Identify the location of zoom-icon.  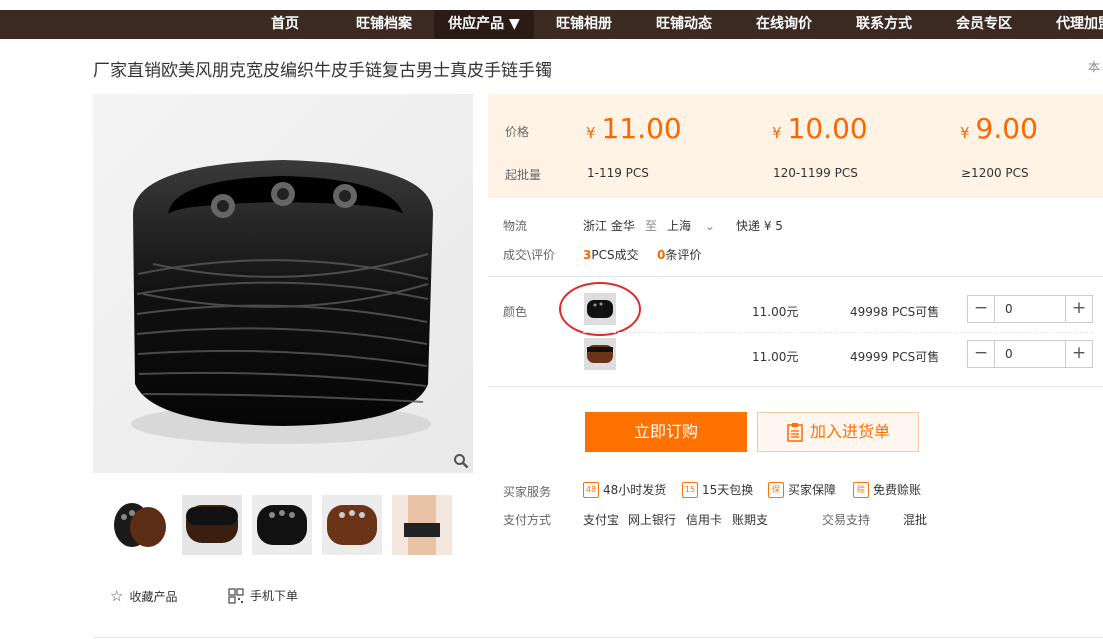
(461, 461).